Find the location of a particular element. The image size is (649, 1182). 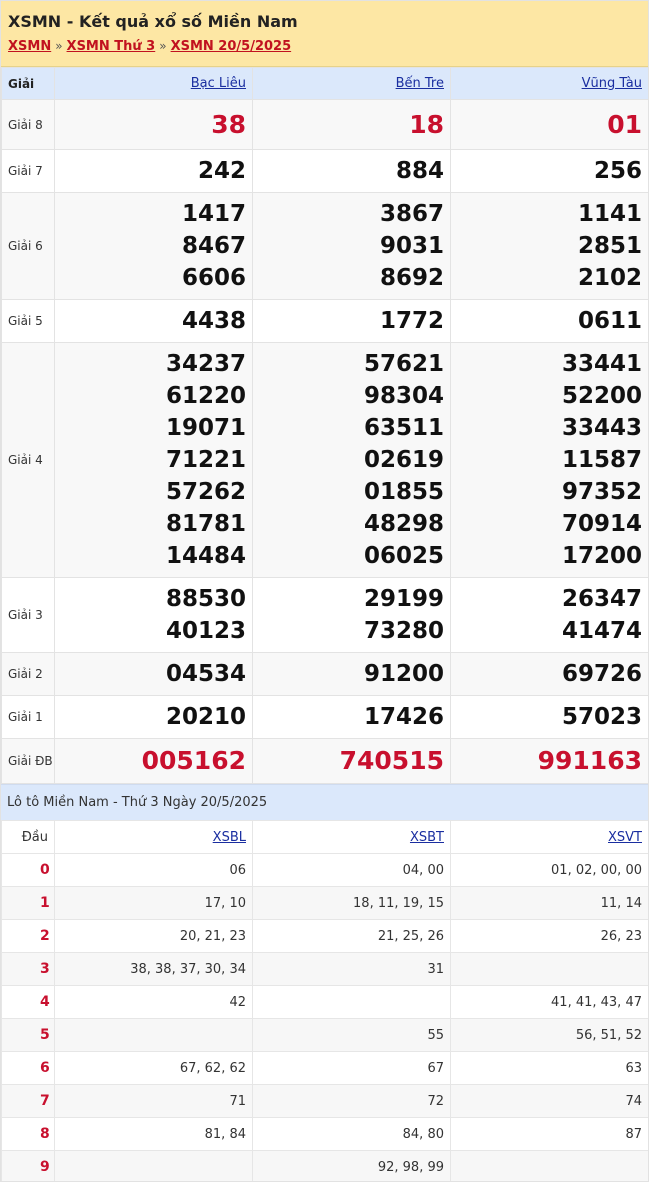

loto-cell: 38, 38, 37, 30, 34 is located at coordinates (153, 969).